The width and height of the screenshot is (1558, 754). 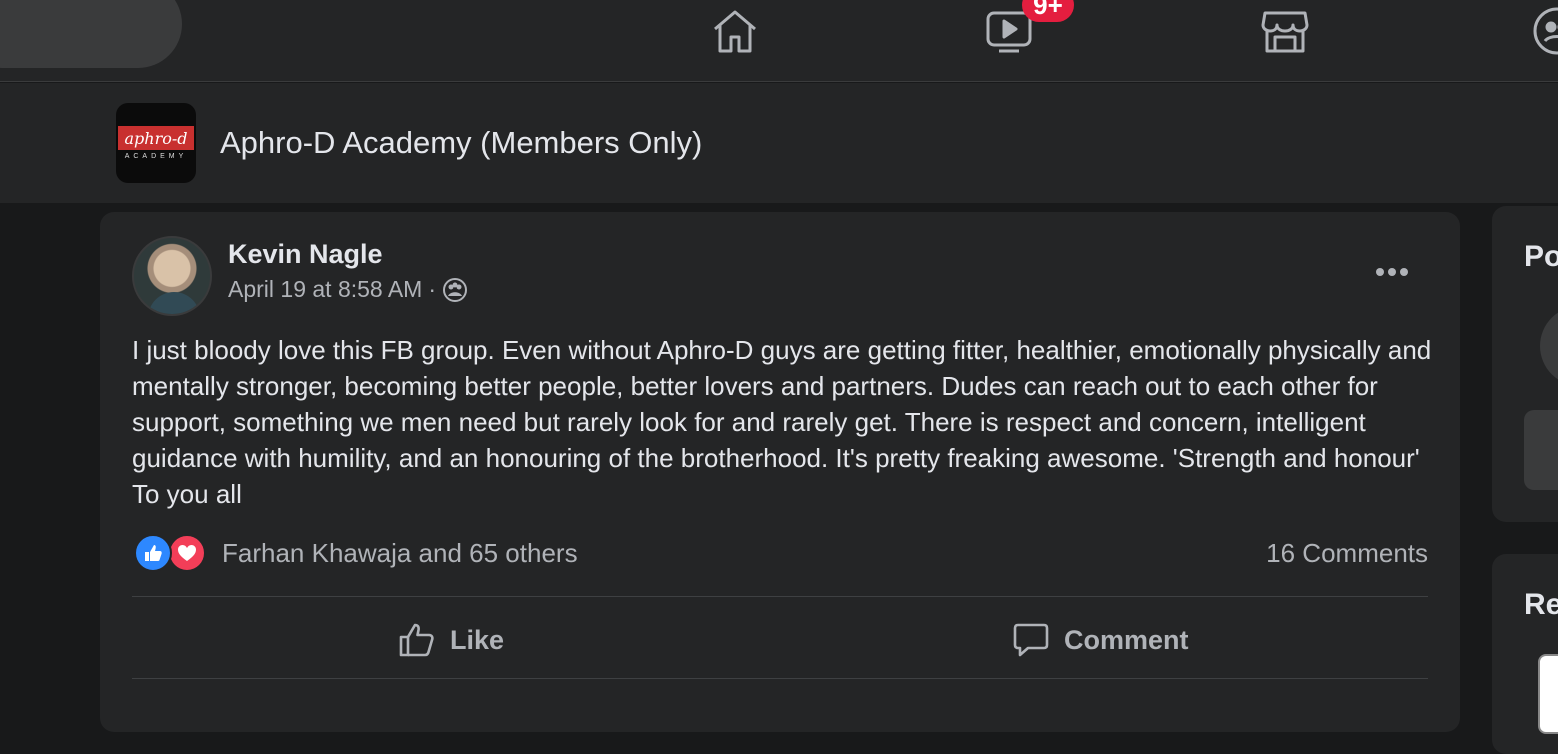 I want to click on watch-notification-badge: 9+, so click(x=1048, y=11).